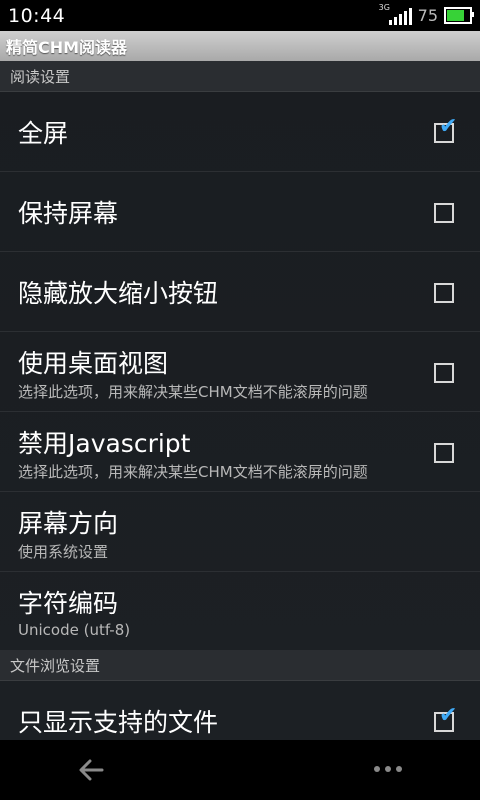 The image size is (480, 800). What do you see at coordinates (240, 76) in the screenshot?
I see `section-header-reading: 阅读设置` at bounding box center [240, 76].